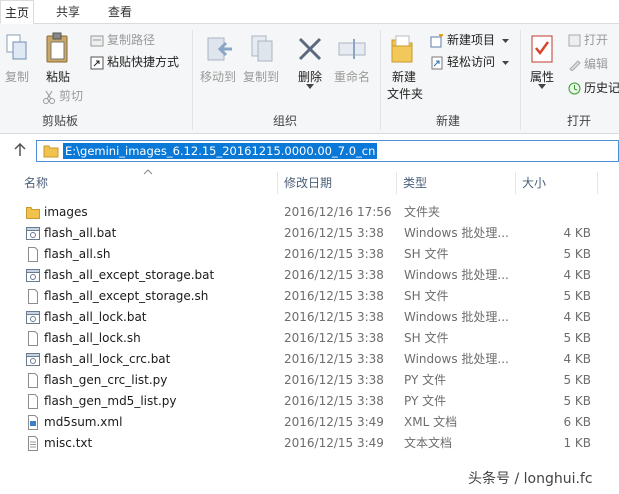 The width and height of the screenshot is (619, 494). I want to click on file-name: flash_gen_md5_list.py, so click(110, 401).